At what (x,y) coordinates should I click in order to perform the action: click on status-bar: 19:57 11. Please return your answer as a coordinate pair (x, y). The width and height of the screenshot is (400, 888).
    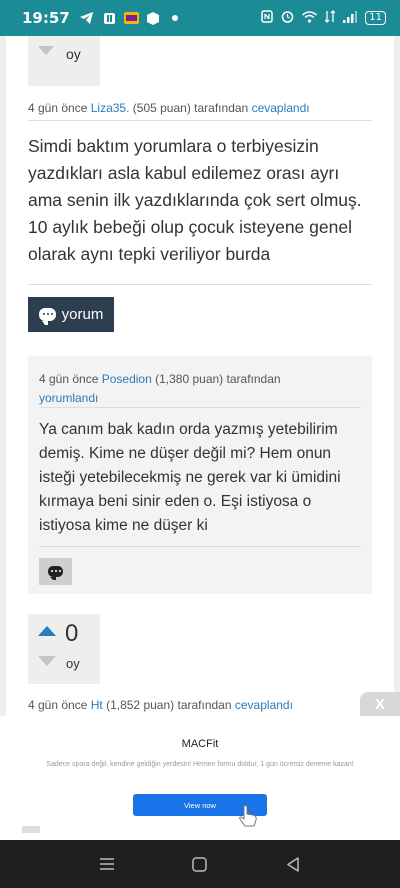
    Looking at the image, I should click on (200, 18).